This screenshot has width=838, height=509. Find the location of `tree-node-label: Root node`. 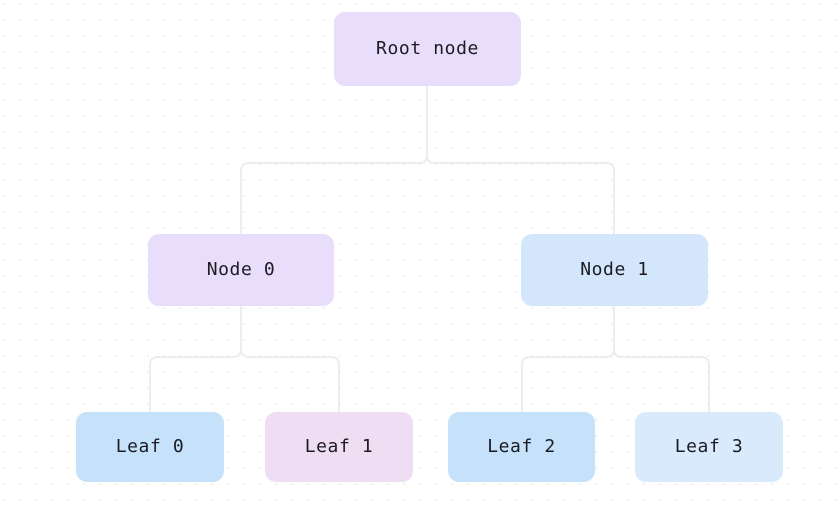

tree-node-label: Root node is located at coordinates (427, 48).